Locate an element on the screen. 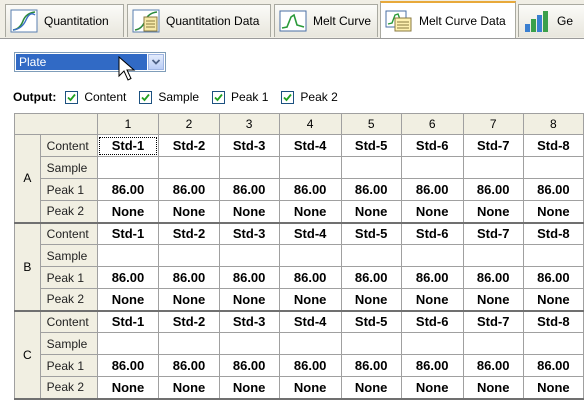  well-C7-content: Std-7 is located at coordinates (493, 321).